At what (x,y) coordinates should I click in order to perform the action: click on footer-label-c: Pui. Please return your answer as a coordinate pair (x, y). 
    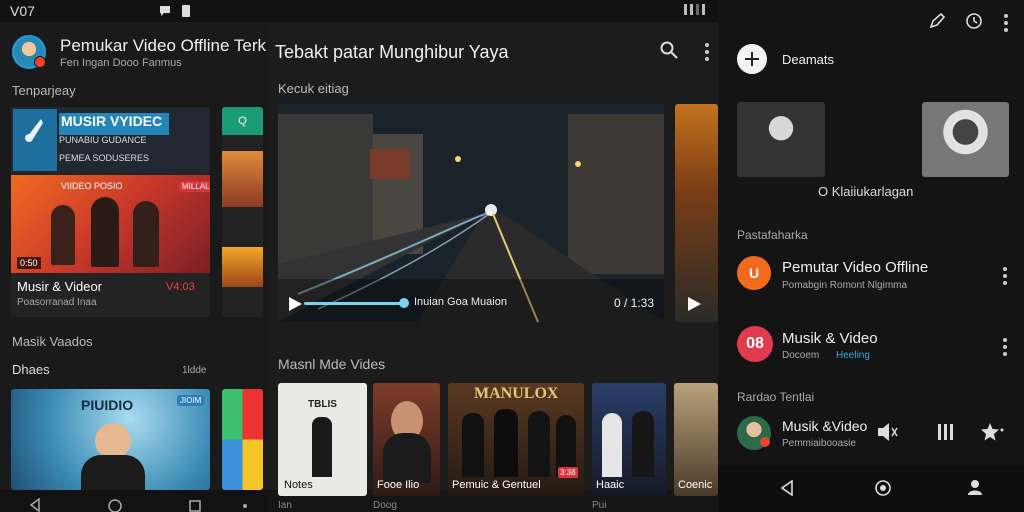
    Looking at the image, I should click on (599, 505).